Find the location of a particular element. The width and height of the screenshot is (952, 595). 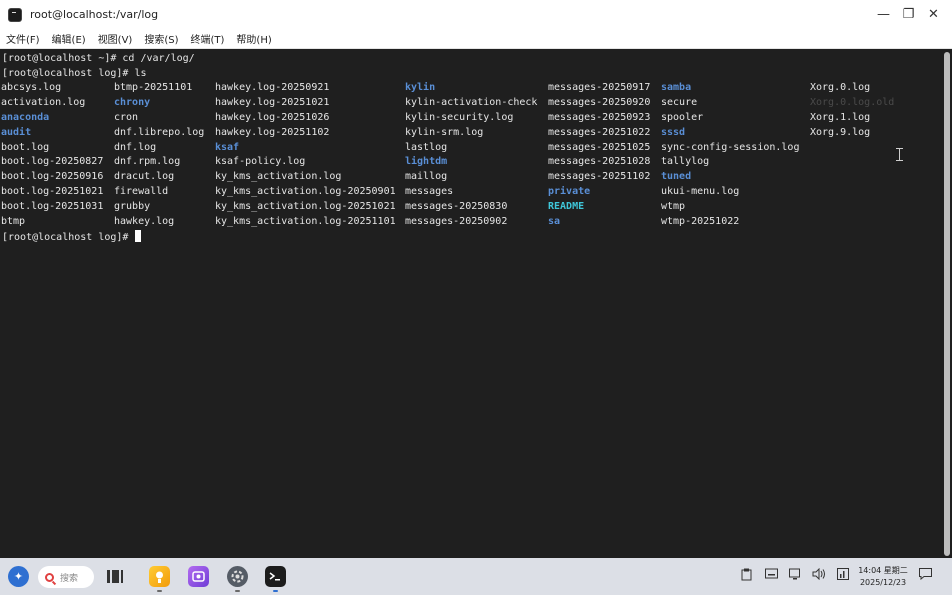

terminal-icon is located at coordinates (275, 576).